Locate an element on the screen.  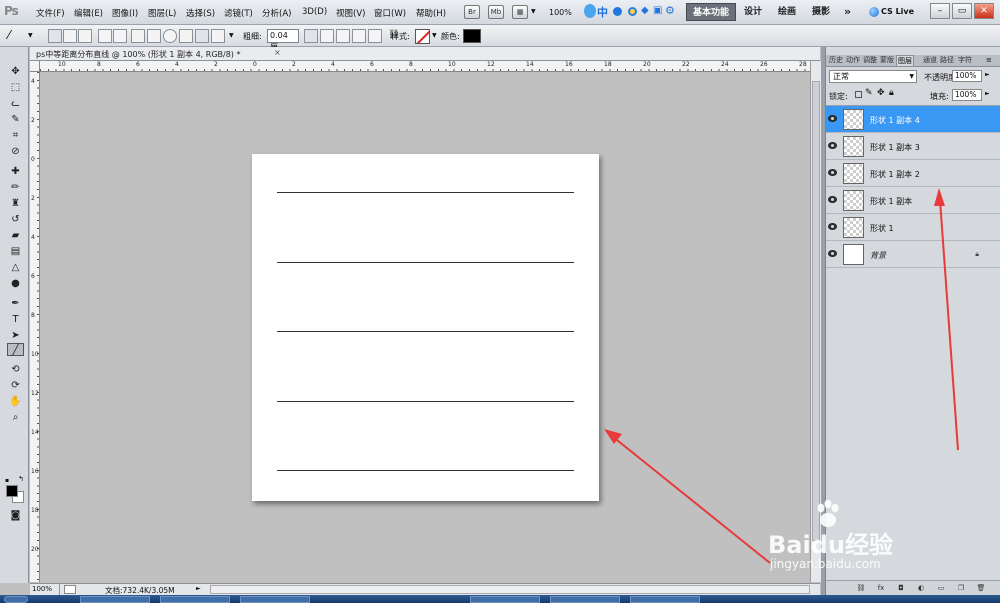
ime-punct-icon is located at coordinates (617, 11).